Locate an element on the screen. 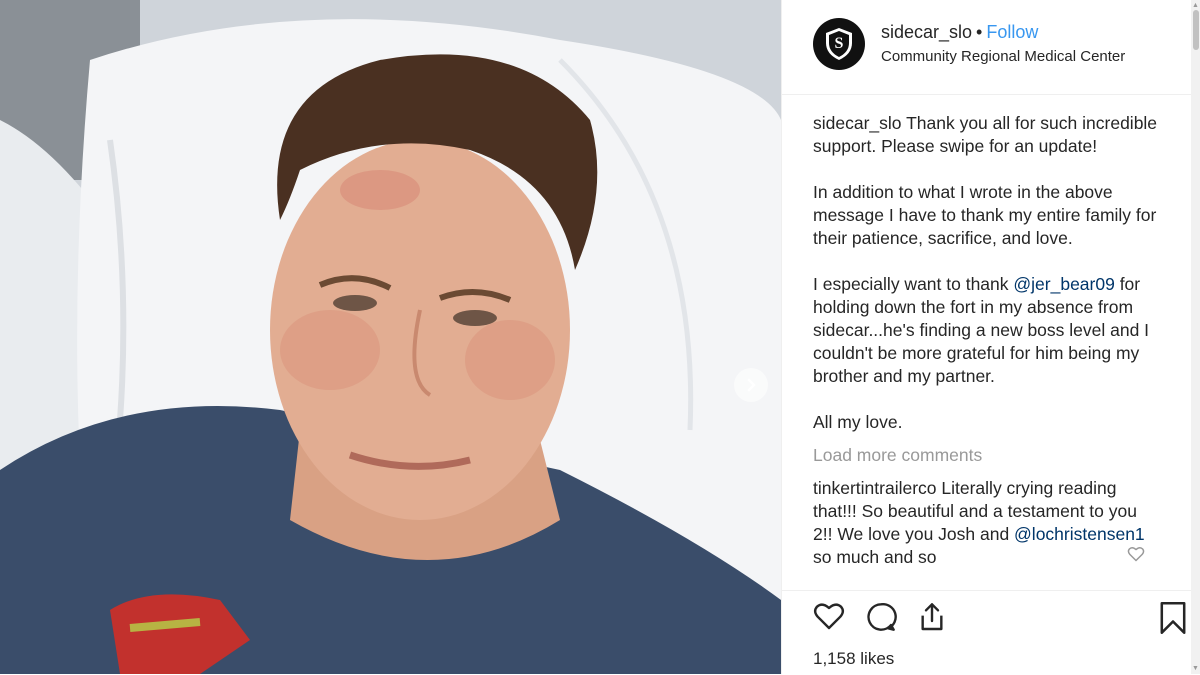 The image size is (1200, 675). comment-like-button is located at coordinates (1136, 556).